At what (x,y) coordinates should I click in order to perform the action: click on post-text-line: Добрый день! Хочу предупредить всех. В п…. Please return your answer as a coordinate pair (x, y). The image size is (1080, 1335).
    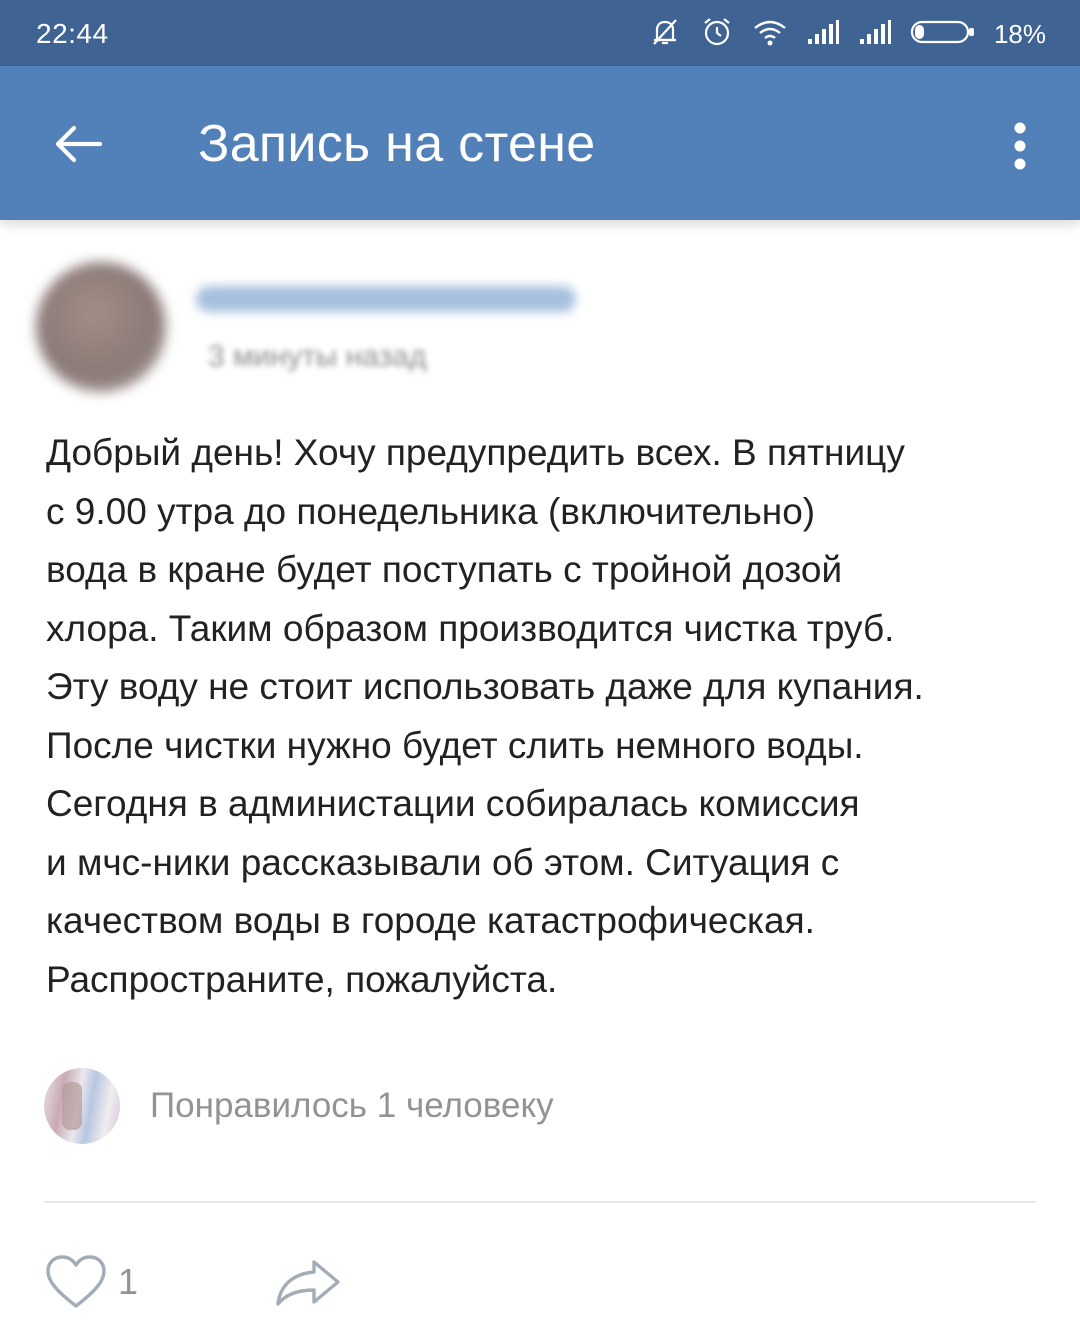
    Looking at the image, I should click on (475, 452).